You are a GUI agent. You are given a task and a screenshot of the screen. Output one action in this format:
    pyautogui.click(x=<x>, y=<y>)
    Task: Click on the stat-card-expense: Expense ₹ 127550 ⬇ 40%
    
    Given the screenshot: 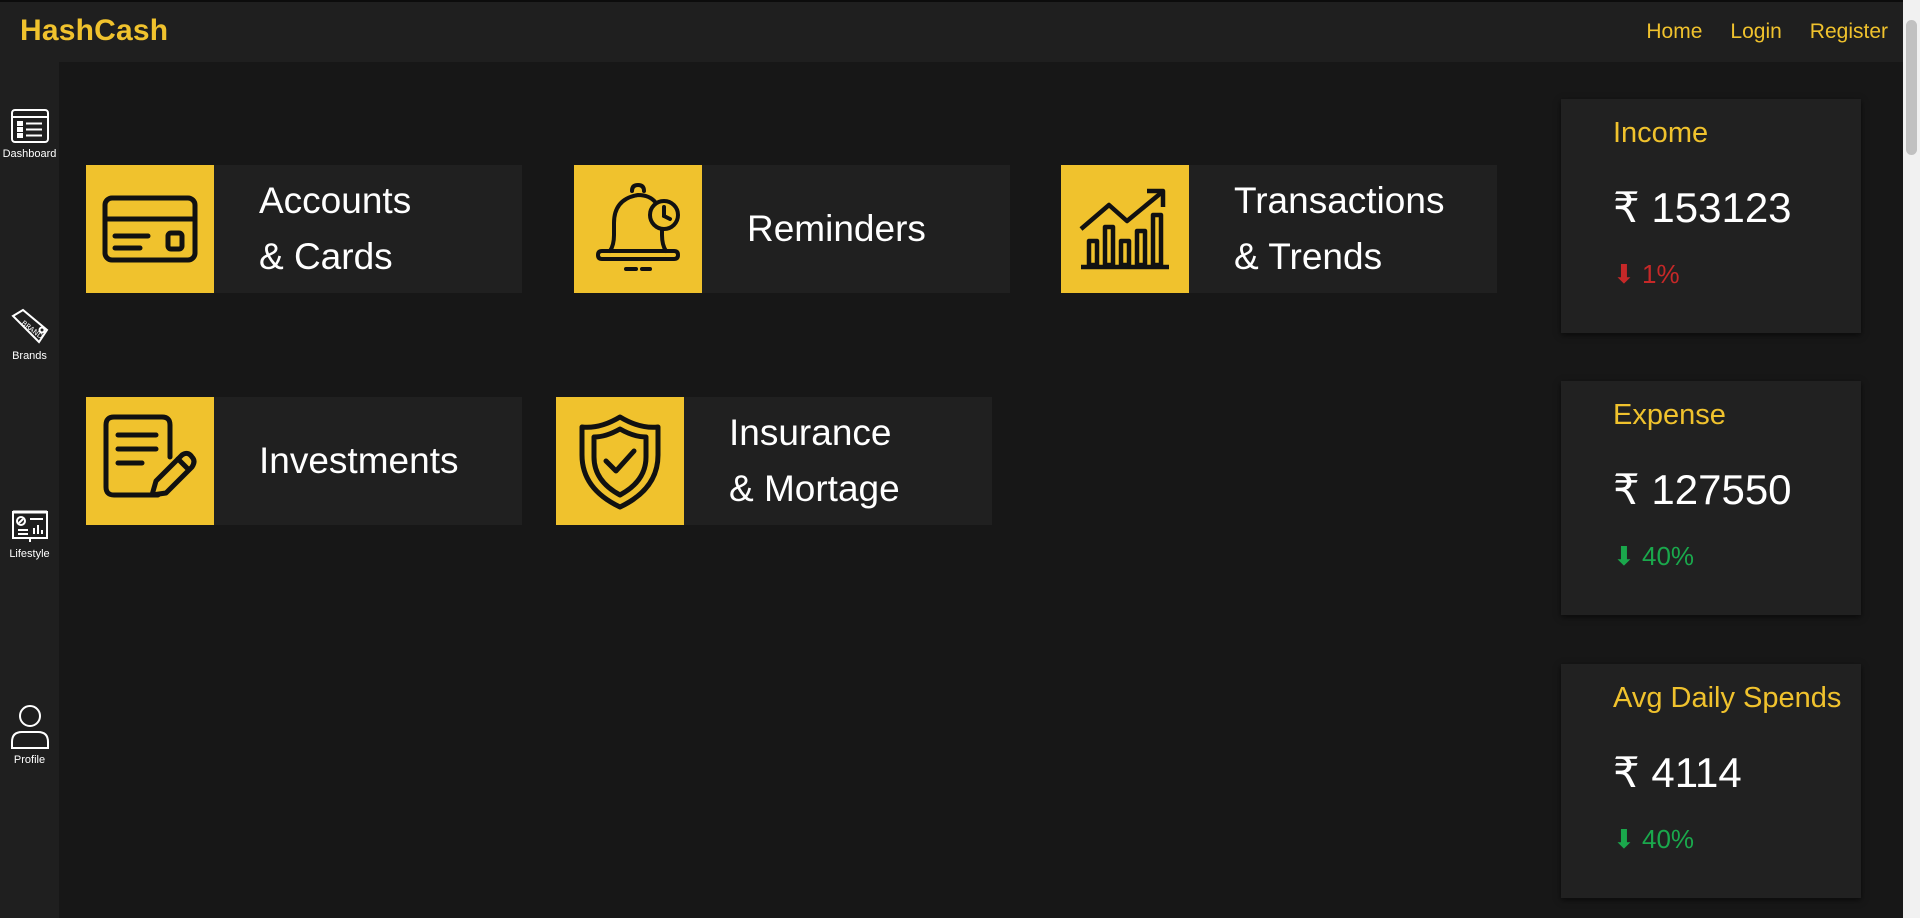 What is the action you would take?
    pyautogui.click(x=1711, y=498)
    